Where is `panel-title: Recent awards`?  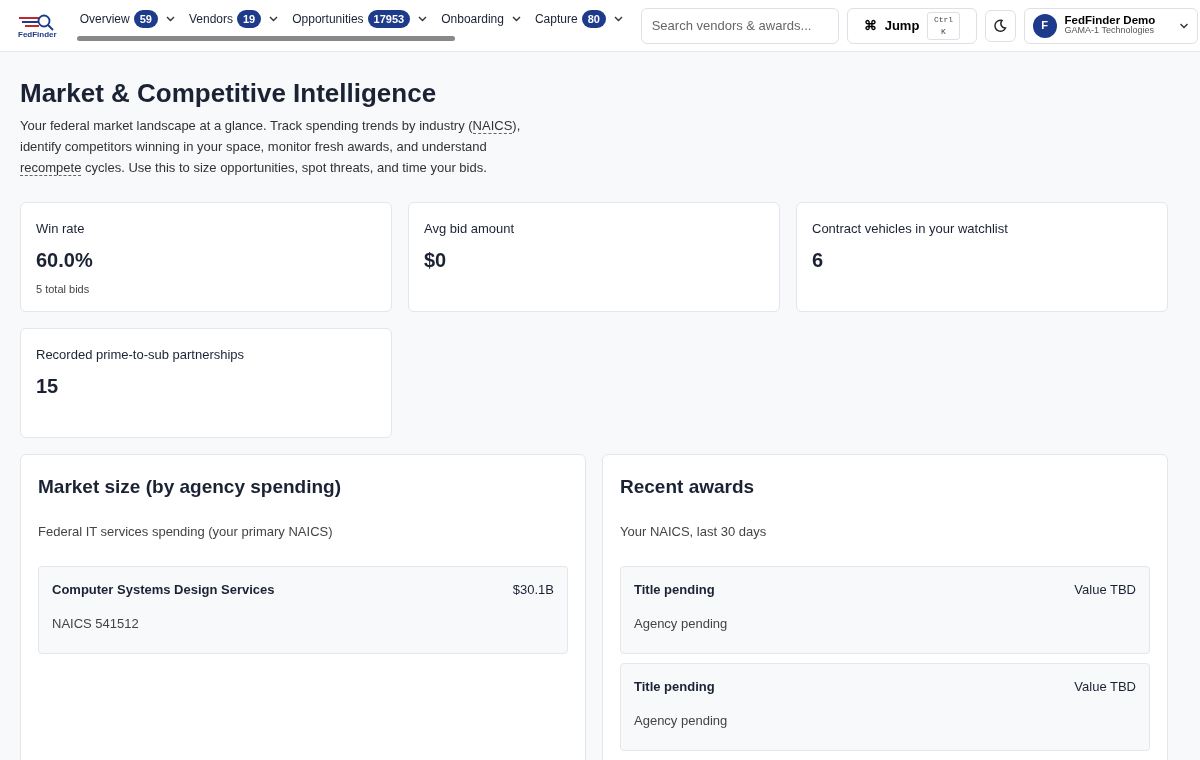 panel-title: Recent awards is located at coordinates (688, 487).